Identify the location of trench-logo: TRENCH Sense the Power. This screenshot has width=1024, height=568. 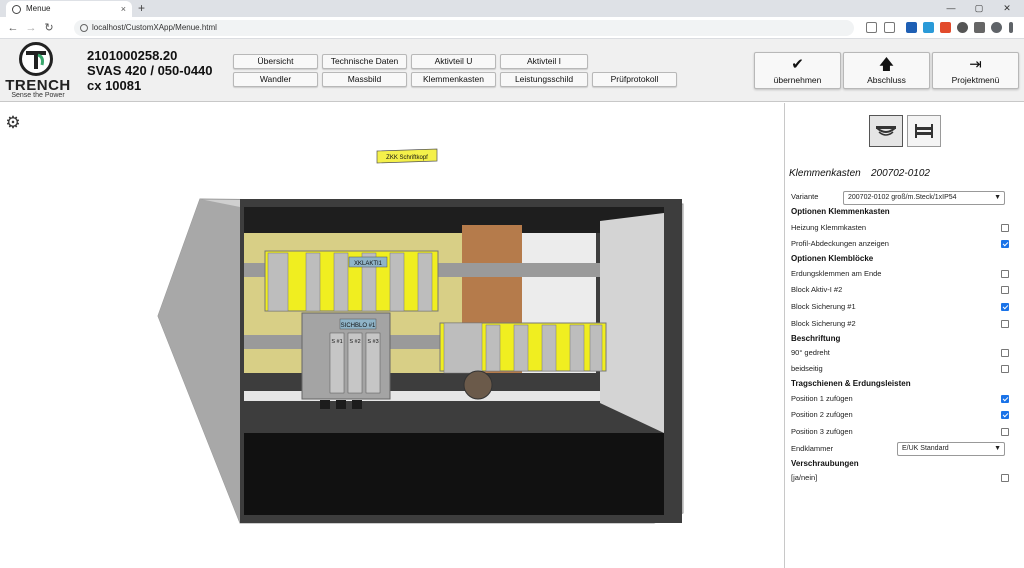
(38, 71).